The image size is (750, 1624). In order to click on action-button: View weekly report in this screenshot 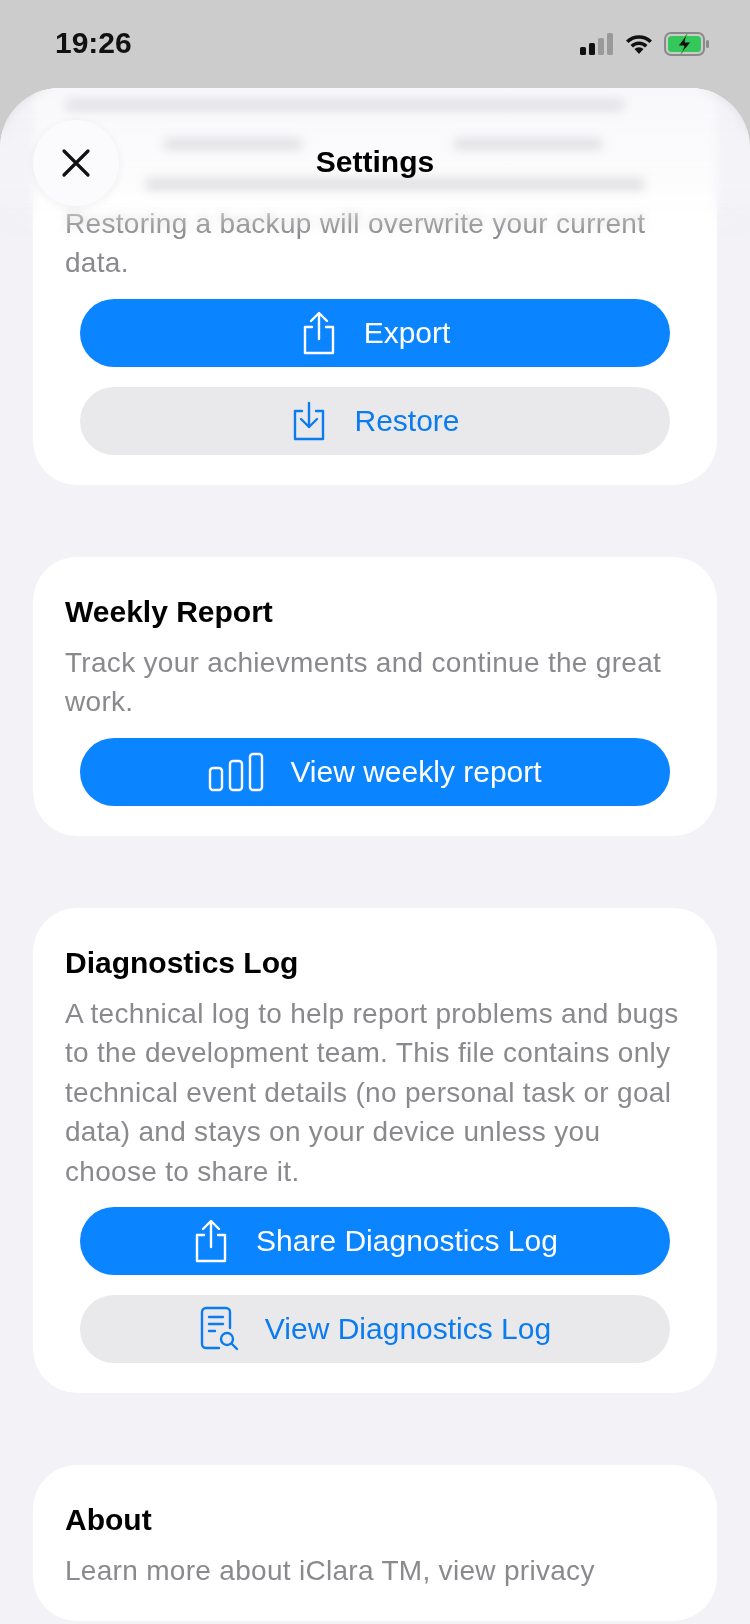, I will do `click(375, 771)`.